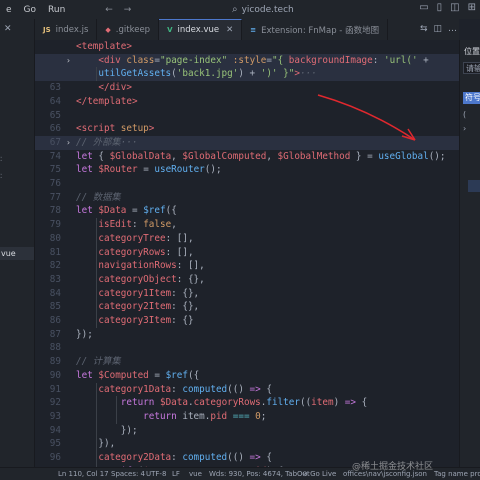 This screenshot has height=480, width=480. What do you see at coordinates (55, 211) in the screenshot?
I see `line-number: 78` at bounding box center [55, 211].